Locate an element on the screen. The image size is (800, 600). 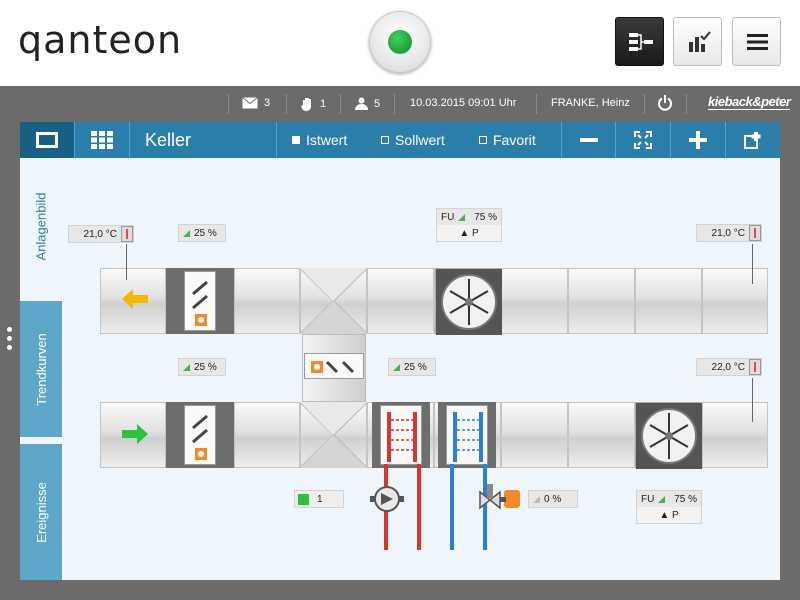
exhaust-damper-value: 25 % is located at coordinates (205, 233).